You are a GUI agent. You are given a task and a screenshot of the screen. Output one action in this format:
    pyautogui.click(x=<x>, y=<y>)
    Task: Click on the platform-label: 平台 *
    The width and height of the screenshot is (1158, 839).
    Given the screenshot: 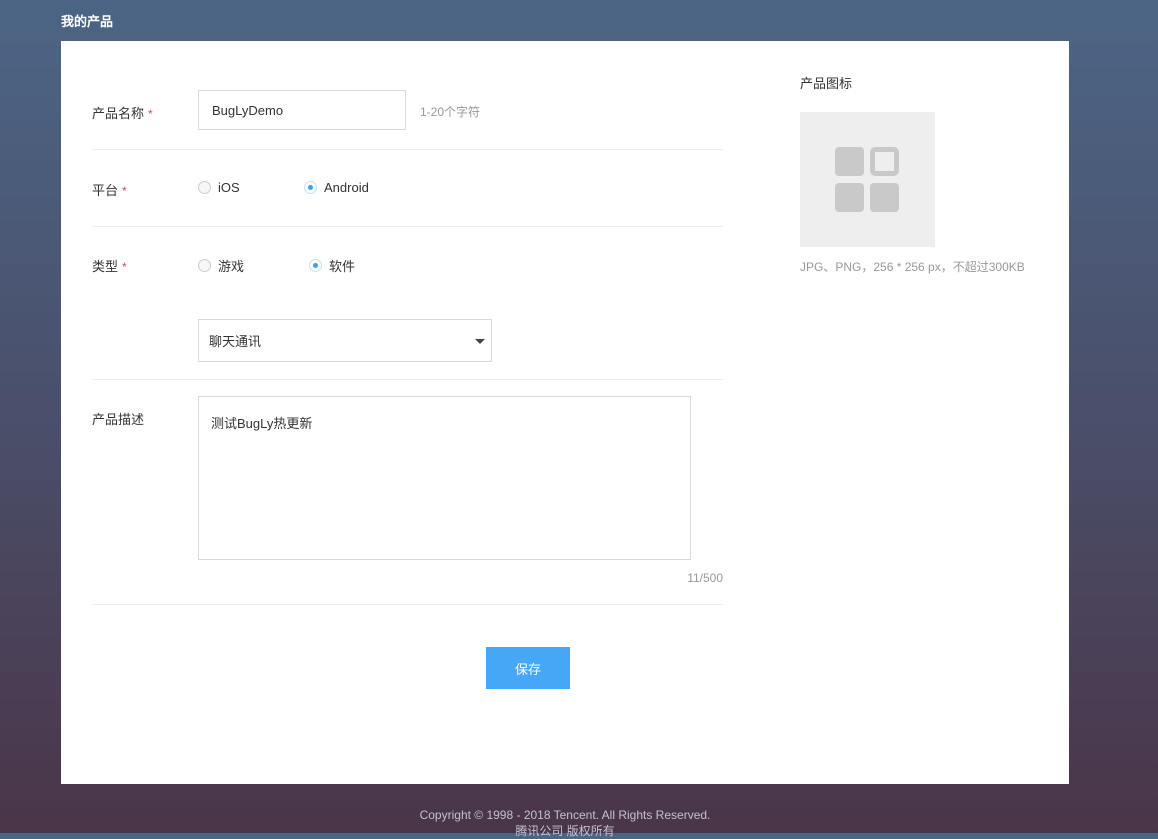 What is the action you would take?
    pyautogui.click(x=109, y=189)
    